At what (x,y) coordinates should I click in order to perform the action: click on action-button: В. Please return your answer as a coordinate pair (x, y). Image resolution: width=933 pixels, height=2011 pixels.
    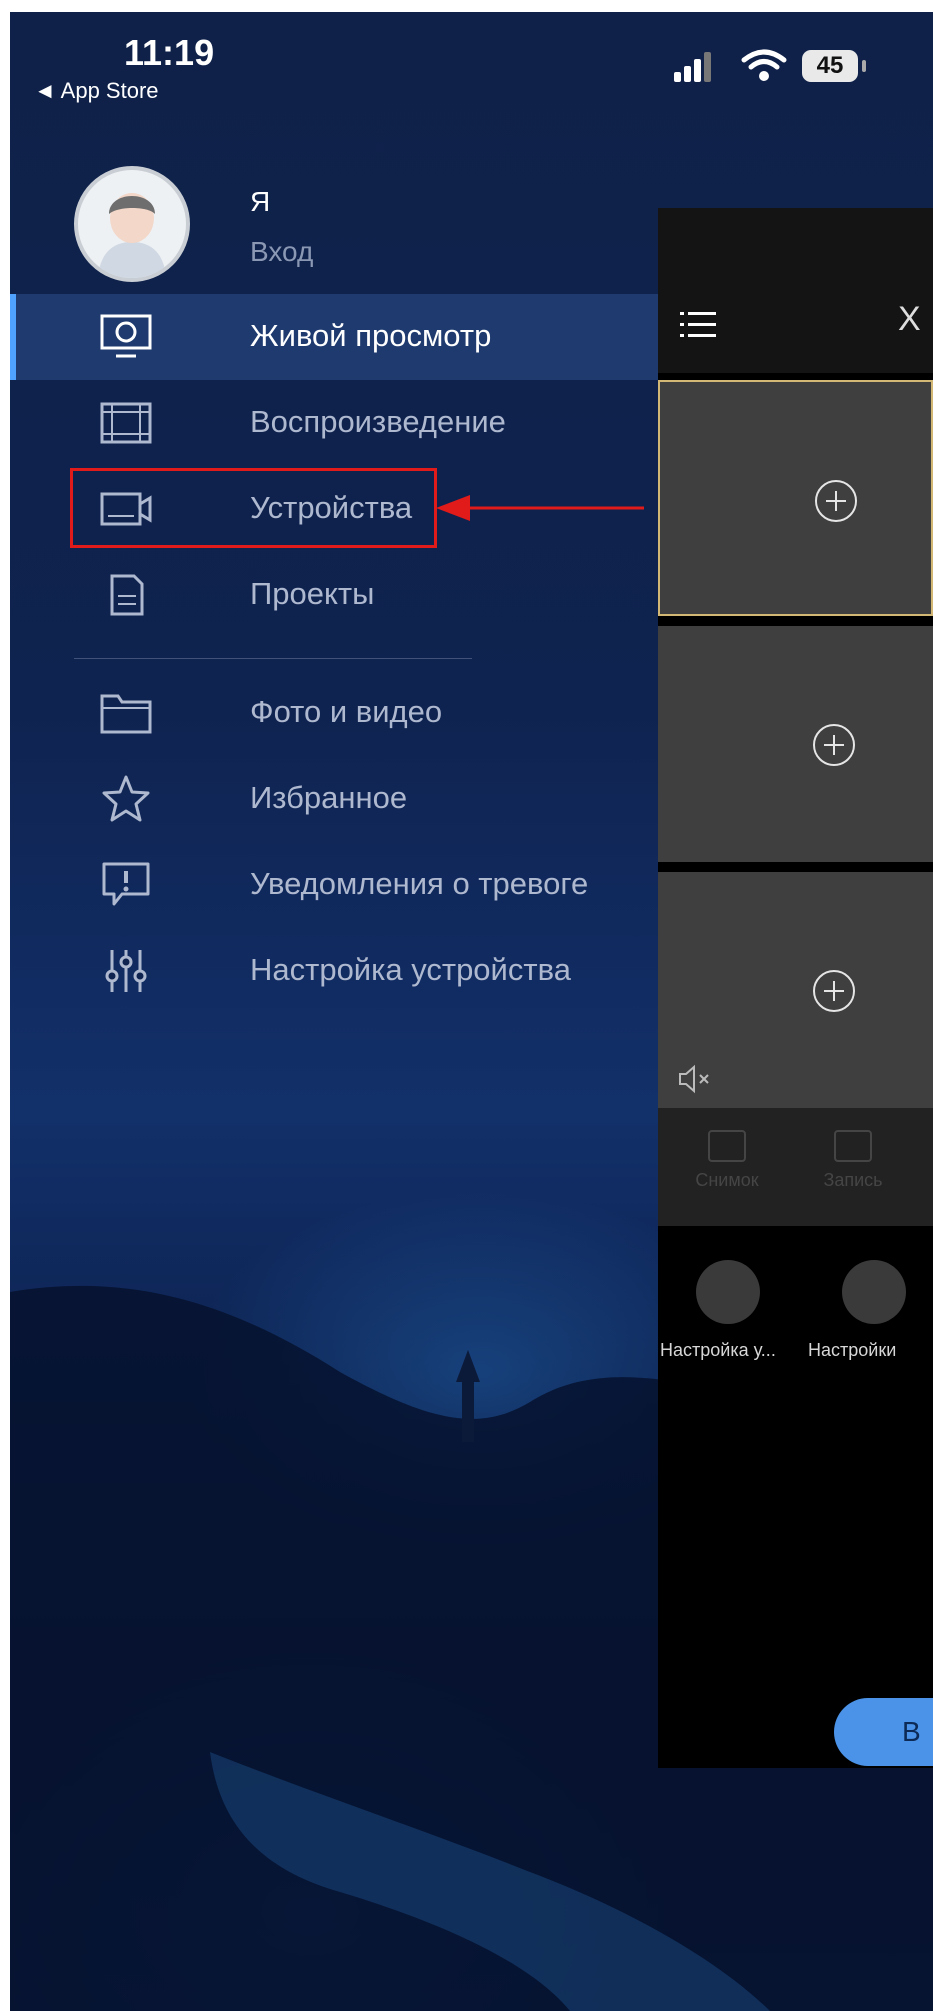
    Looking at the image, I should click on (883, 1732).